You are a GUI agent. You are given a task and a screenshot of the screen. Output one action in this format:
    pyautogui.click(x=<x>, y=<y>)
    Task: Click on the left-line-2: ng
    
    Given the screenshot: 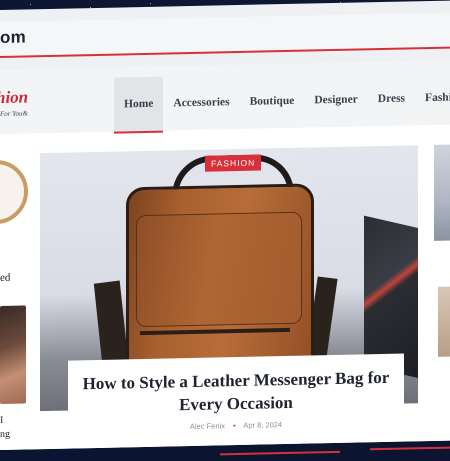 What is the action you would take?
    pyautogui.click(x=5, y=434)
    